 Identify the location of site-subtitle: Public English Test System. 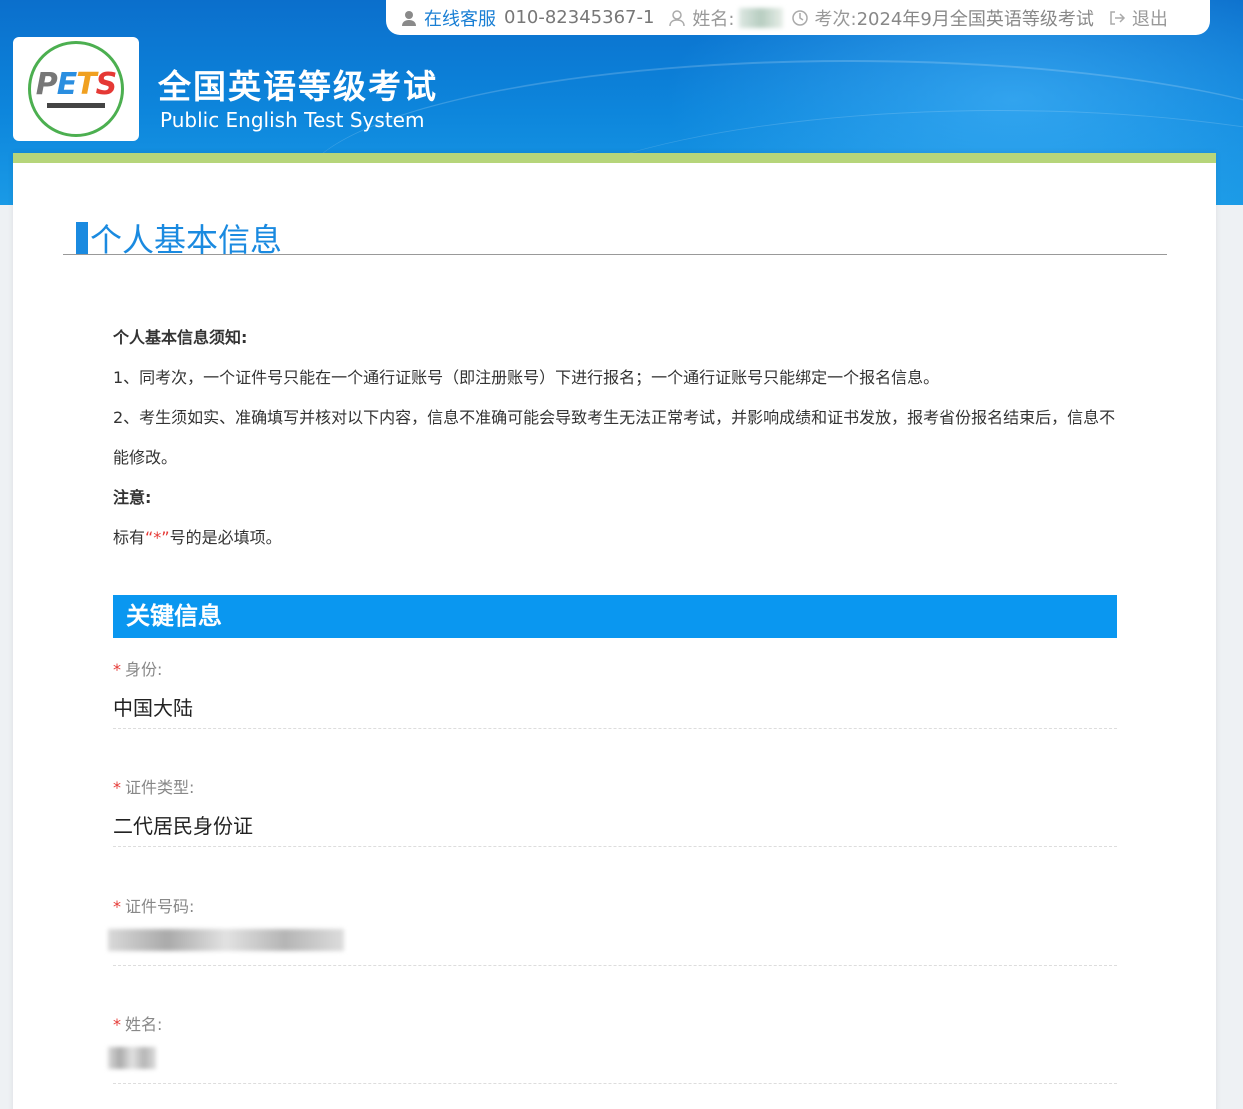
(292, 120).